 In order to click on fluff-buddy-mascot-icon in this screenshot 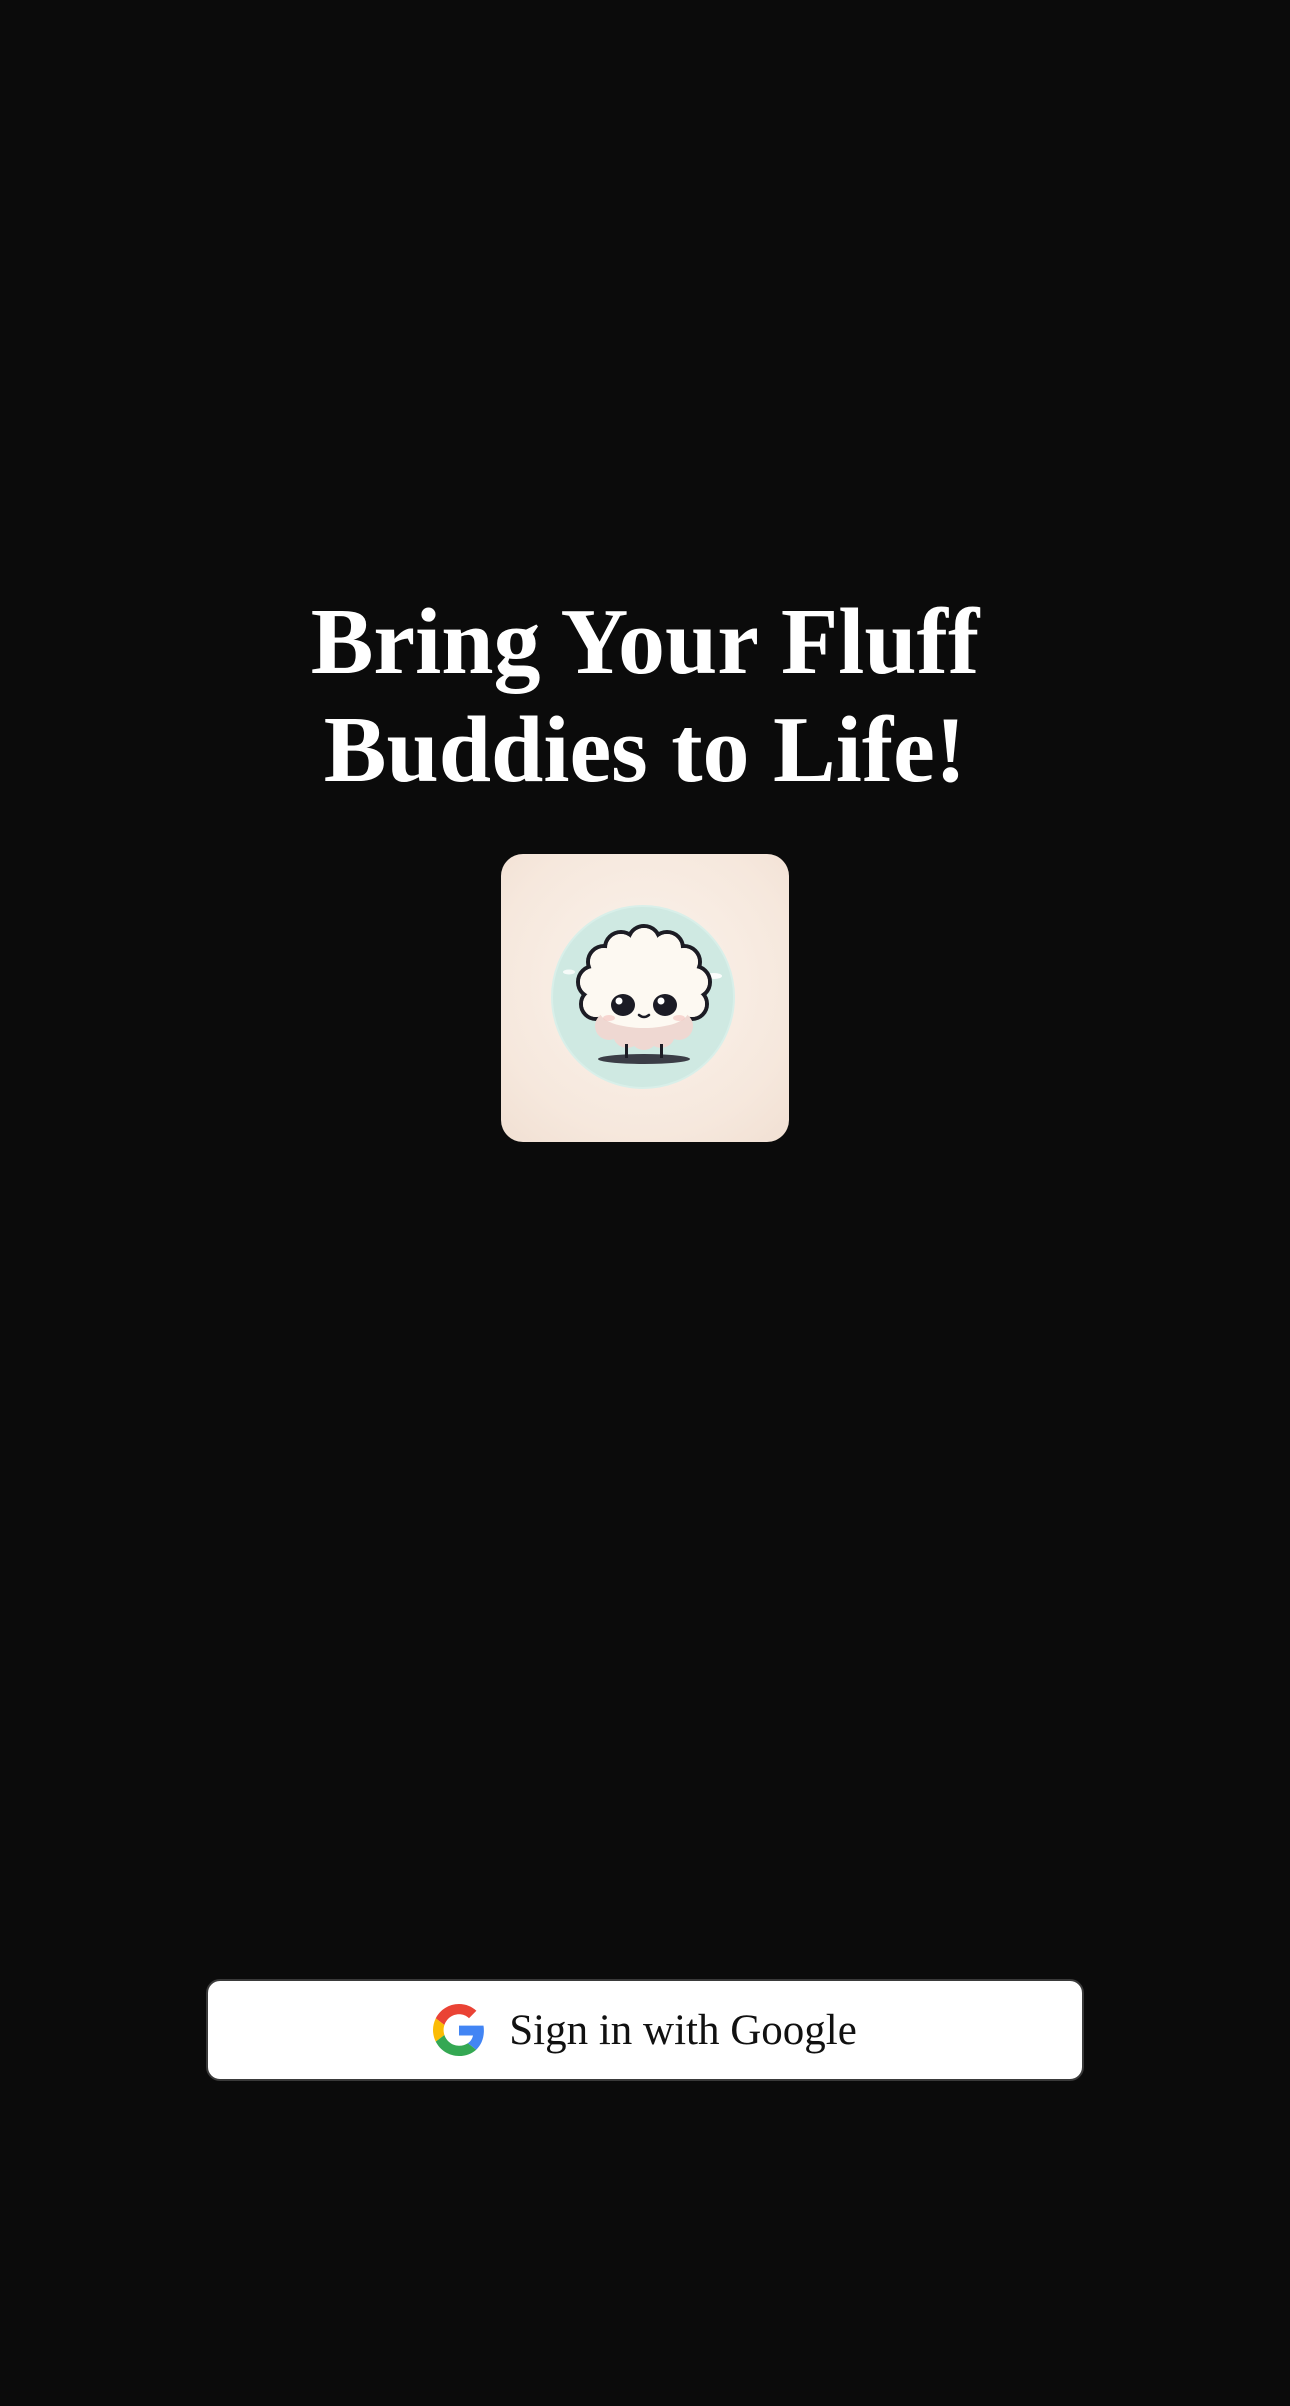, I will do `click(643, 997)`.